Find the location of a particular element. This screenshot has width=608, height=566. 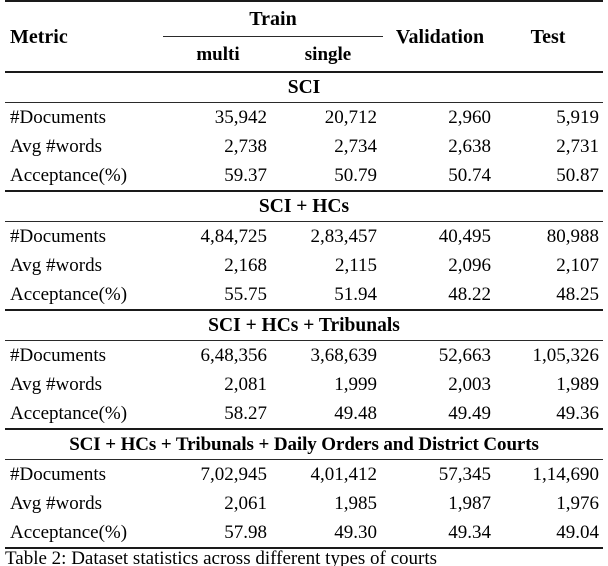

cell-test: 5,919 is located at coordinates (578, 117).